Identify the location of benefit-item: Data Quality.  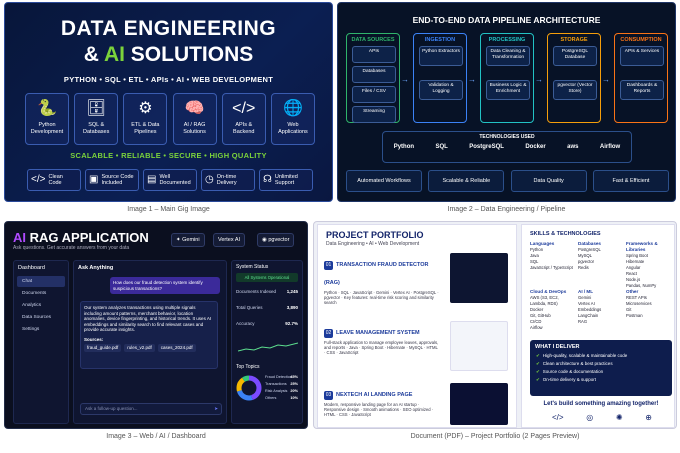
(548, 181).